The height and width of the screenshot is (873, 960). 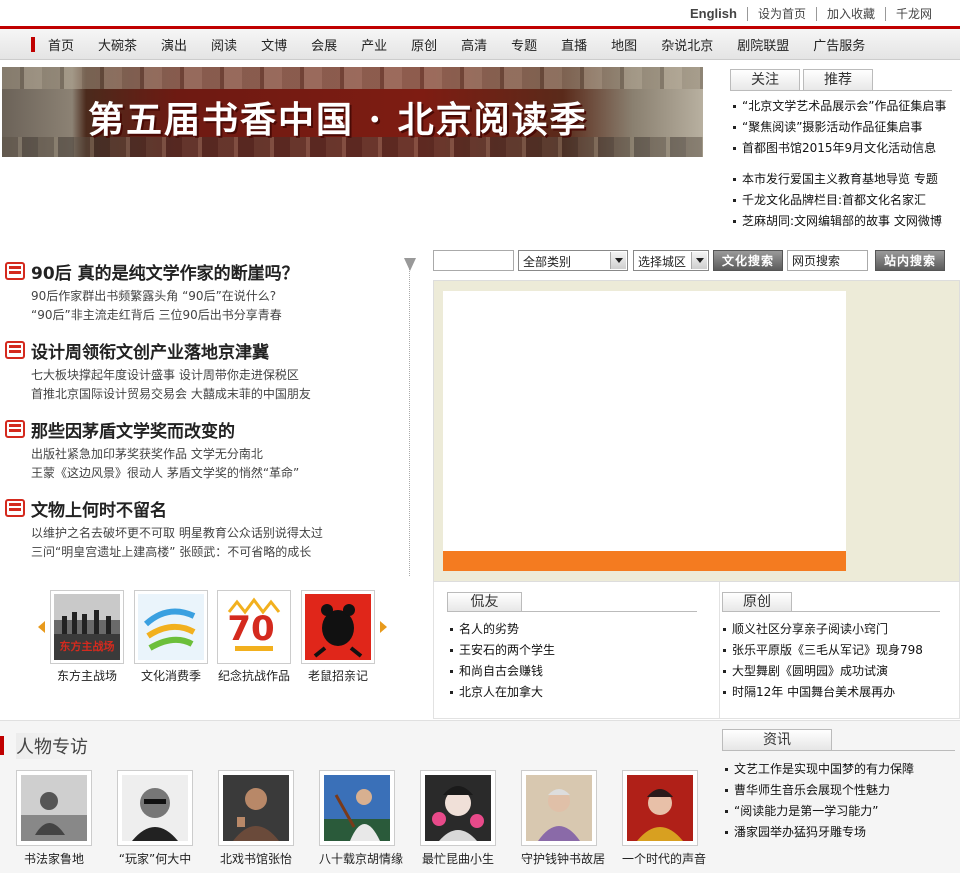 I want to click on thumb-image: 东方主战场, so click(x=87, y=627).